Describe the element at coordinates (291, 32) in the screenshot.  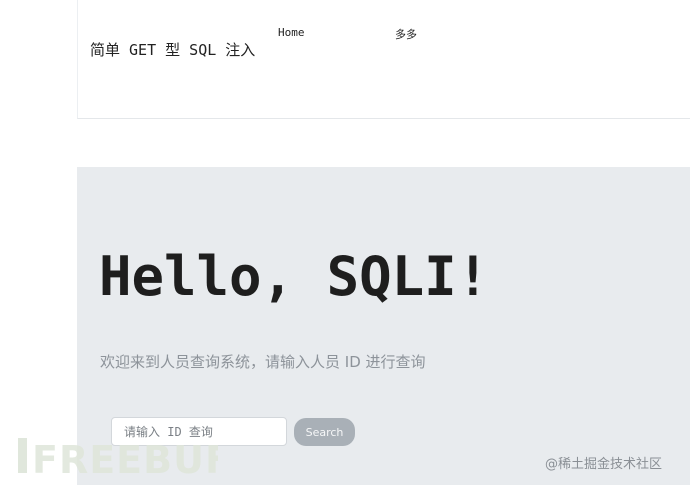
I see `nav-link-home: Home` at that location.